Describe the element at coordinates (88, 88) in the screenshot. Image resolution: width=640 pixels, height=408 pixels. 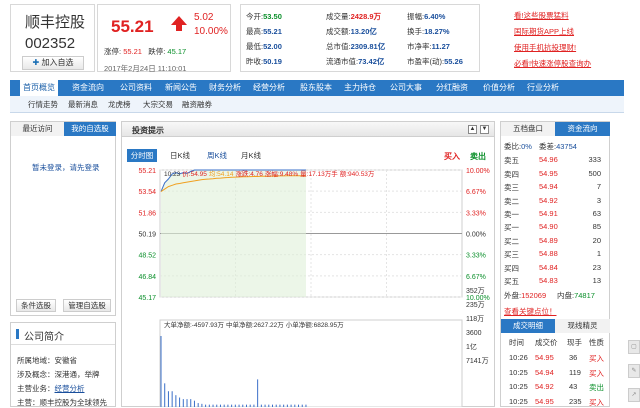
I see `nav-item: 资金流向` at that location.